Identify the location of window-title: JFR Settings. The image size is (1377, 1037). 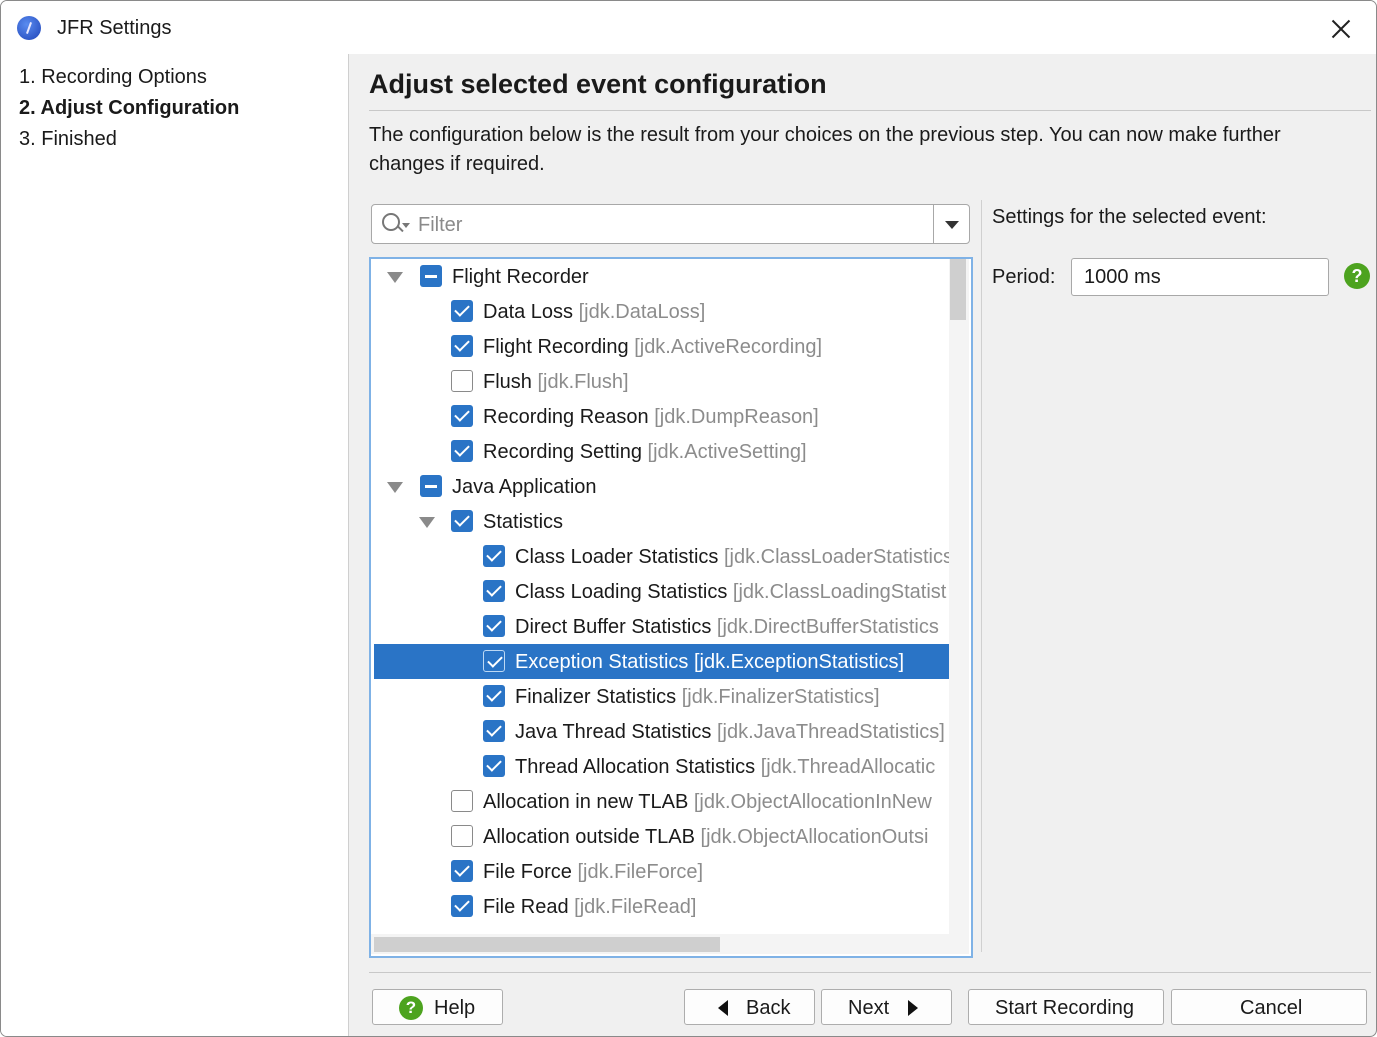
(114, 28).